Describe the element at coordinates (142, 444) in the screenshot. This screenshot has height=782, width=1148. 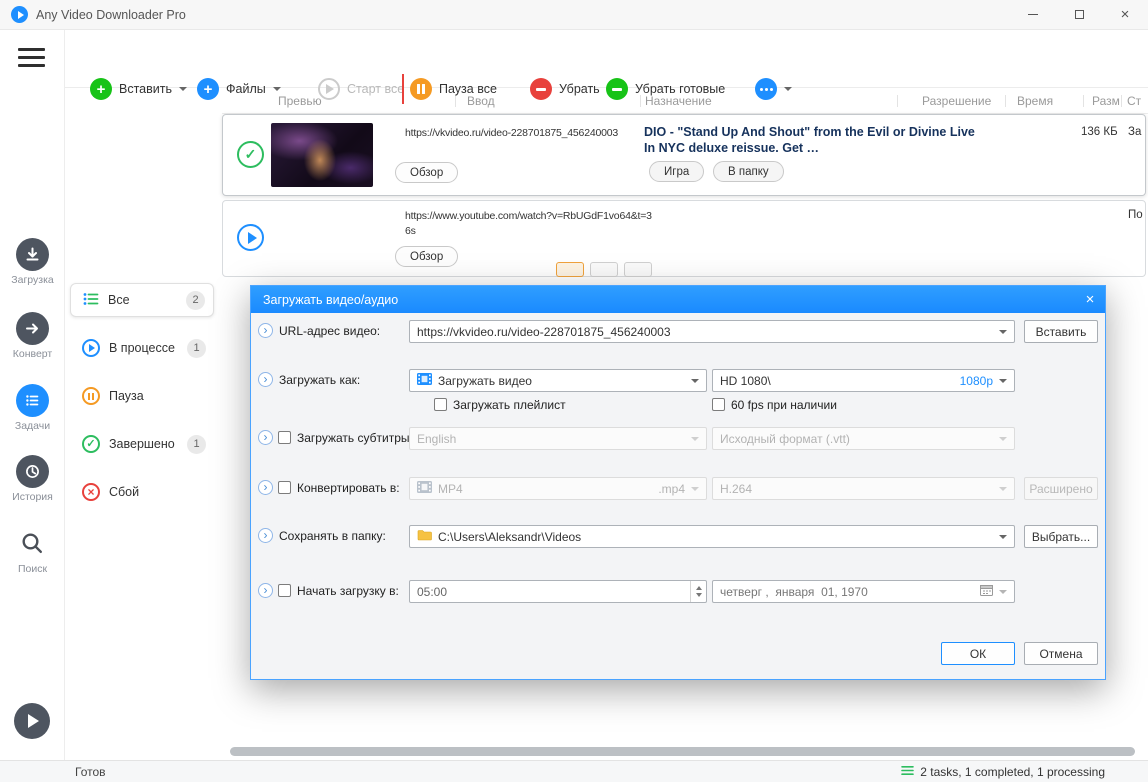
I see `filter-completed: ✓ Завершено 1` at that location.